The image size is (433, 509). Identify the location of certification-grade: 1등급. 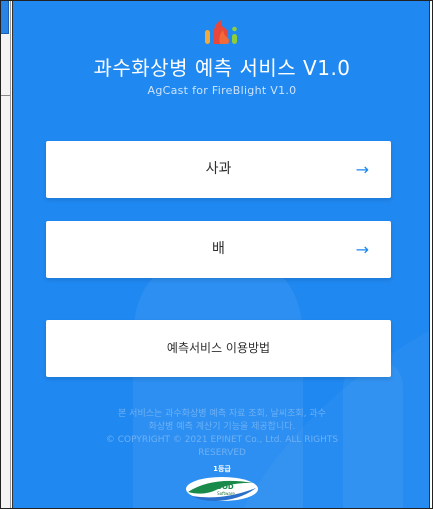
(222, 469).